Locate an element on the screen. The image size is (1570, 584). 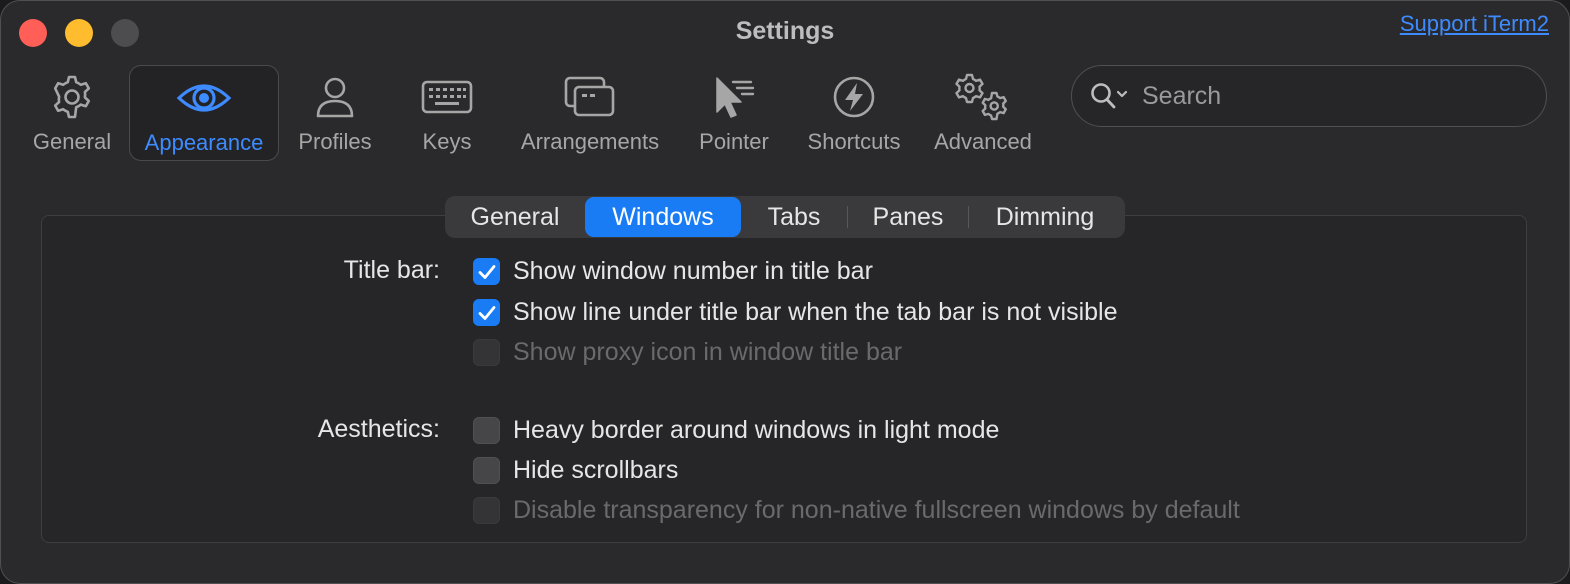
show-window-number-checkbox is located at coordinates (486, 271).